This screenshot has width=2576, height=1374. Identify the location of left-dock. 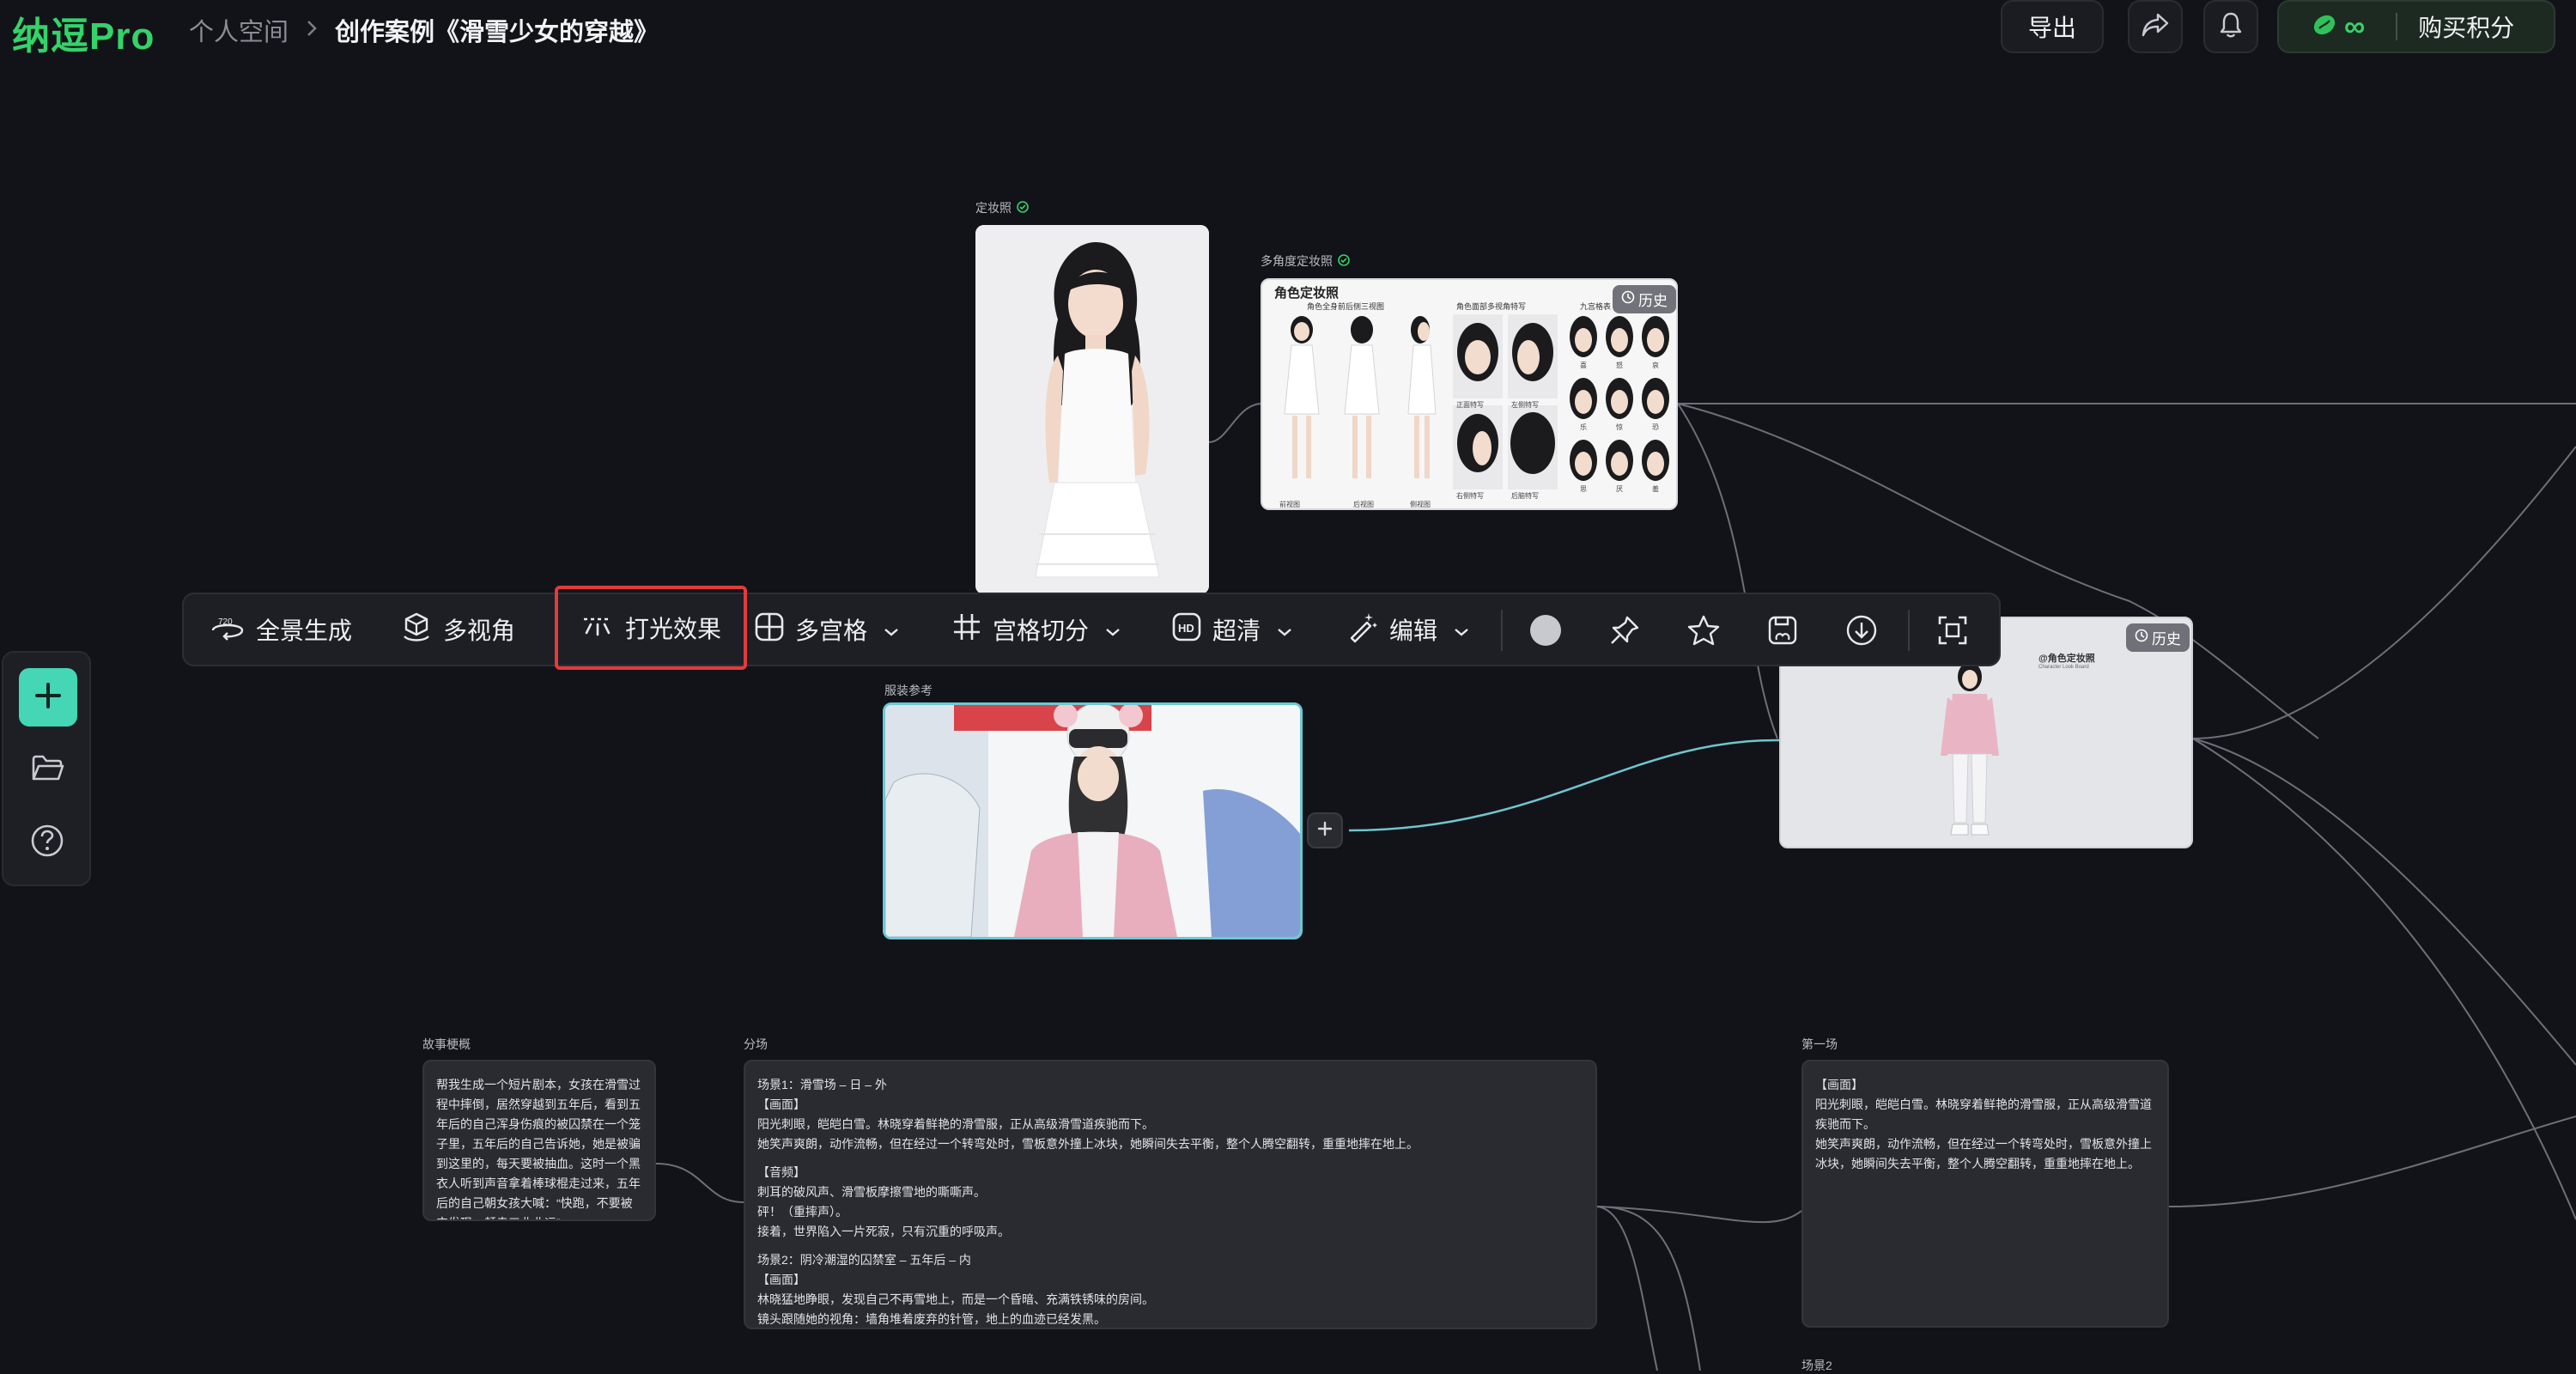
(46, 768).